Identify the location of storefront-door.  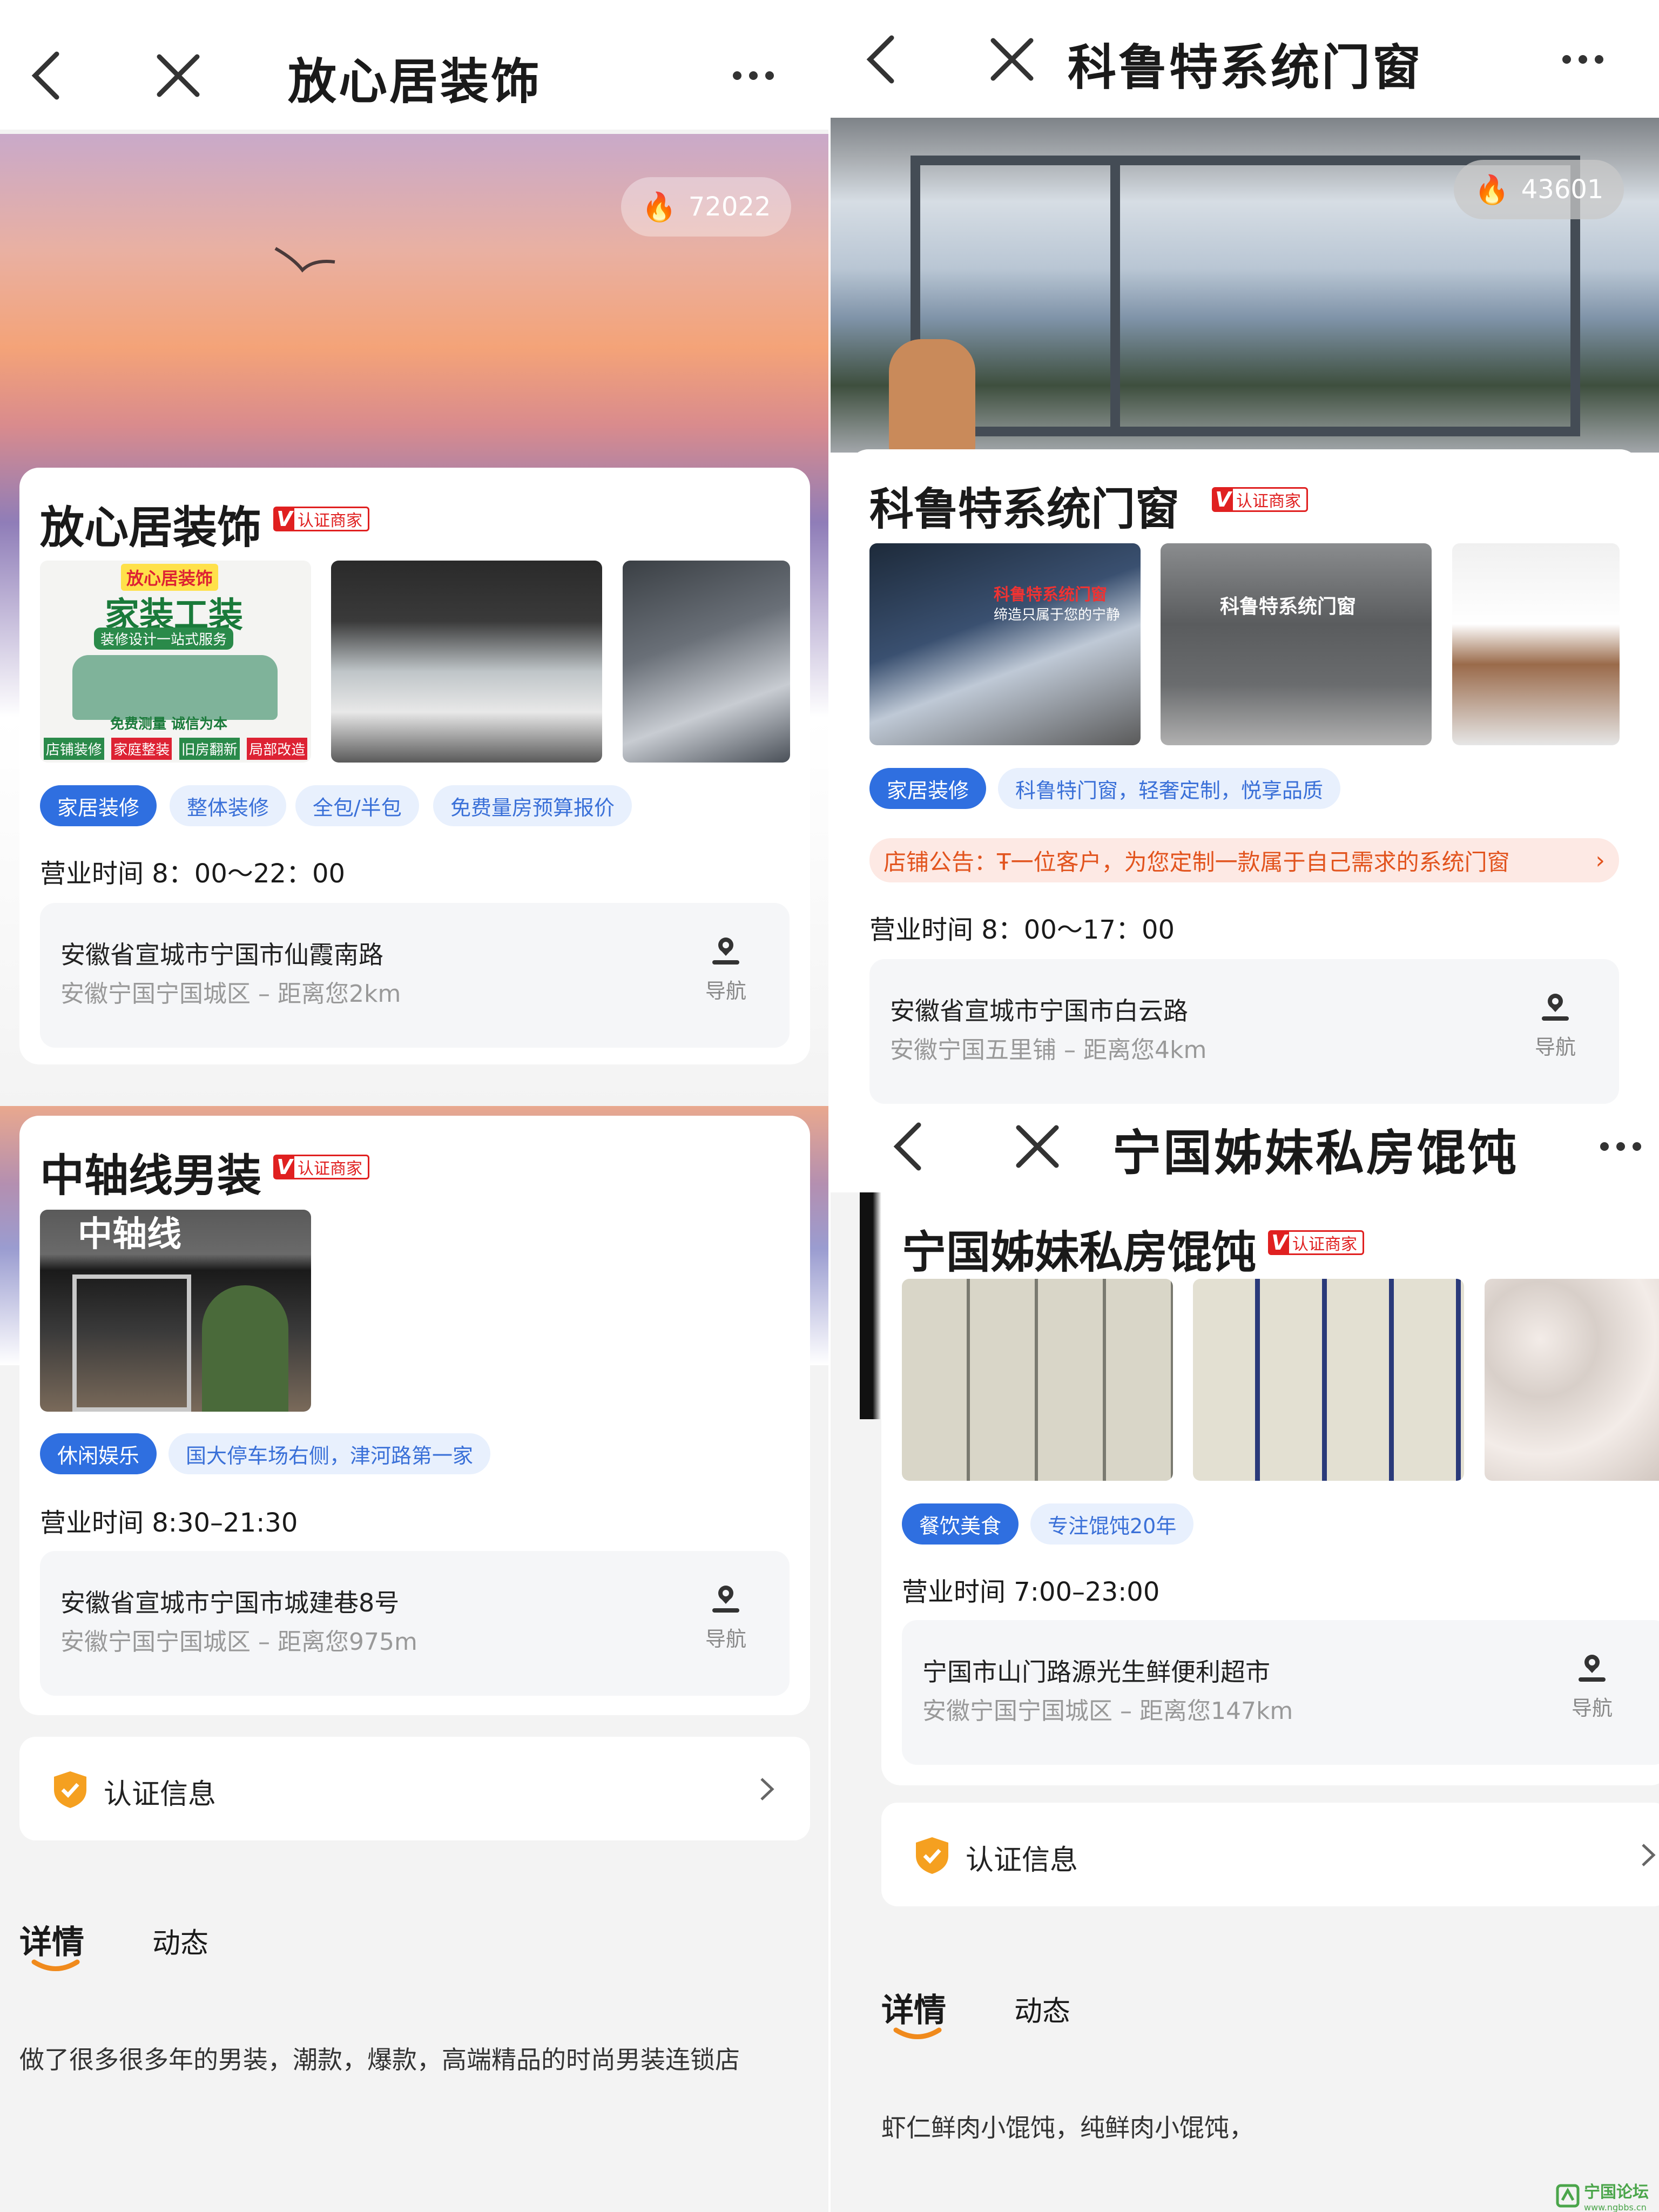
(131, 1343).